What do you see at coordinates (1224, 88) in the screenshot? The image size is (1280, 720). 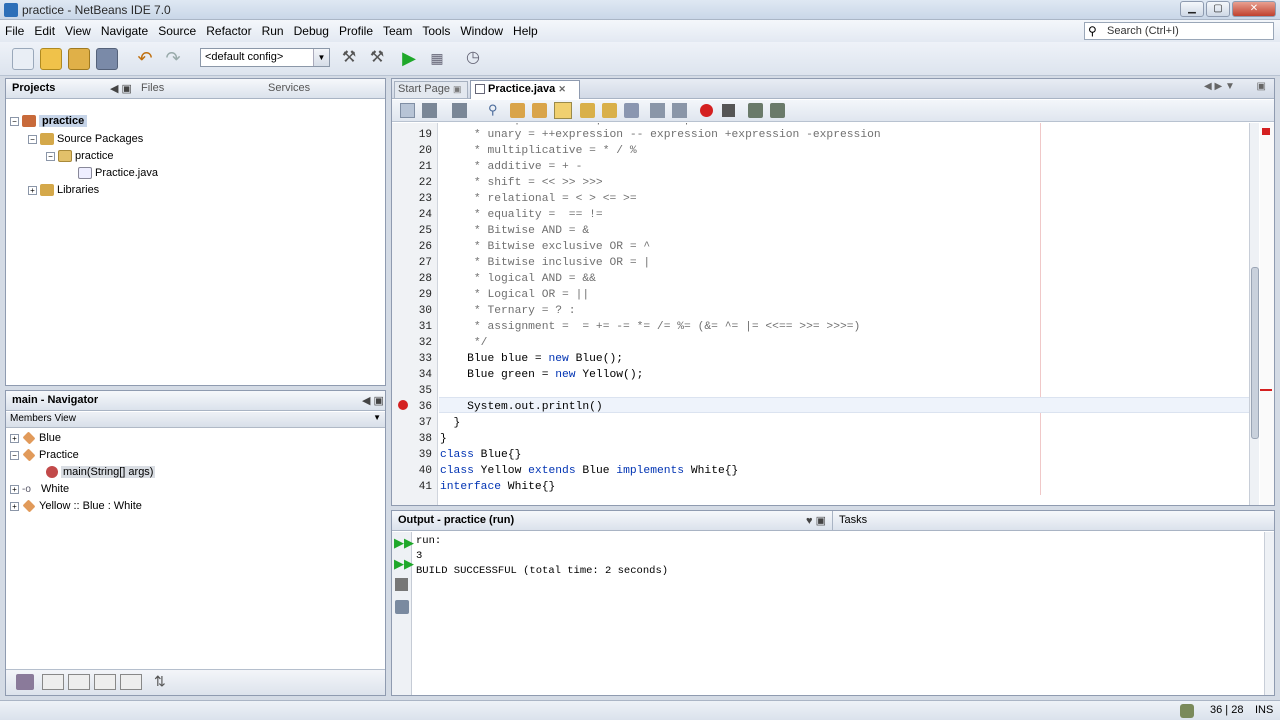 I see `editor-nav-arrows-icon: ◀ ▶ ▼` at bounding box center [1224, 88].